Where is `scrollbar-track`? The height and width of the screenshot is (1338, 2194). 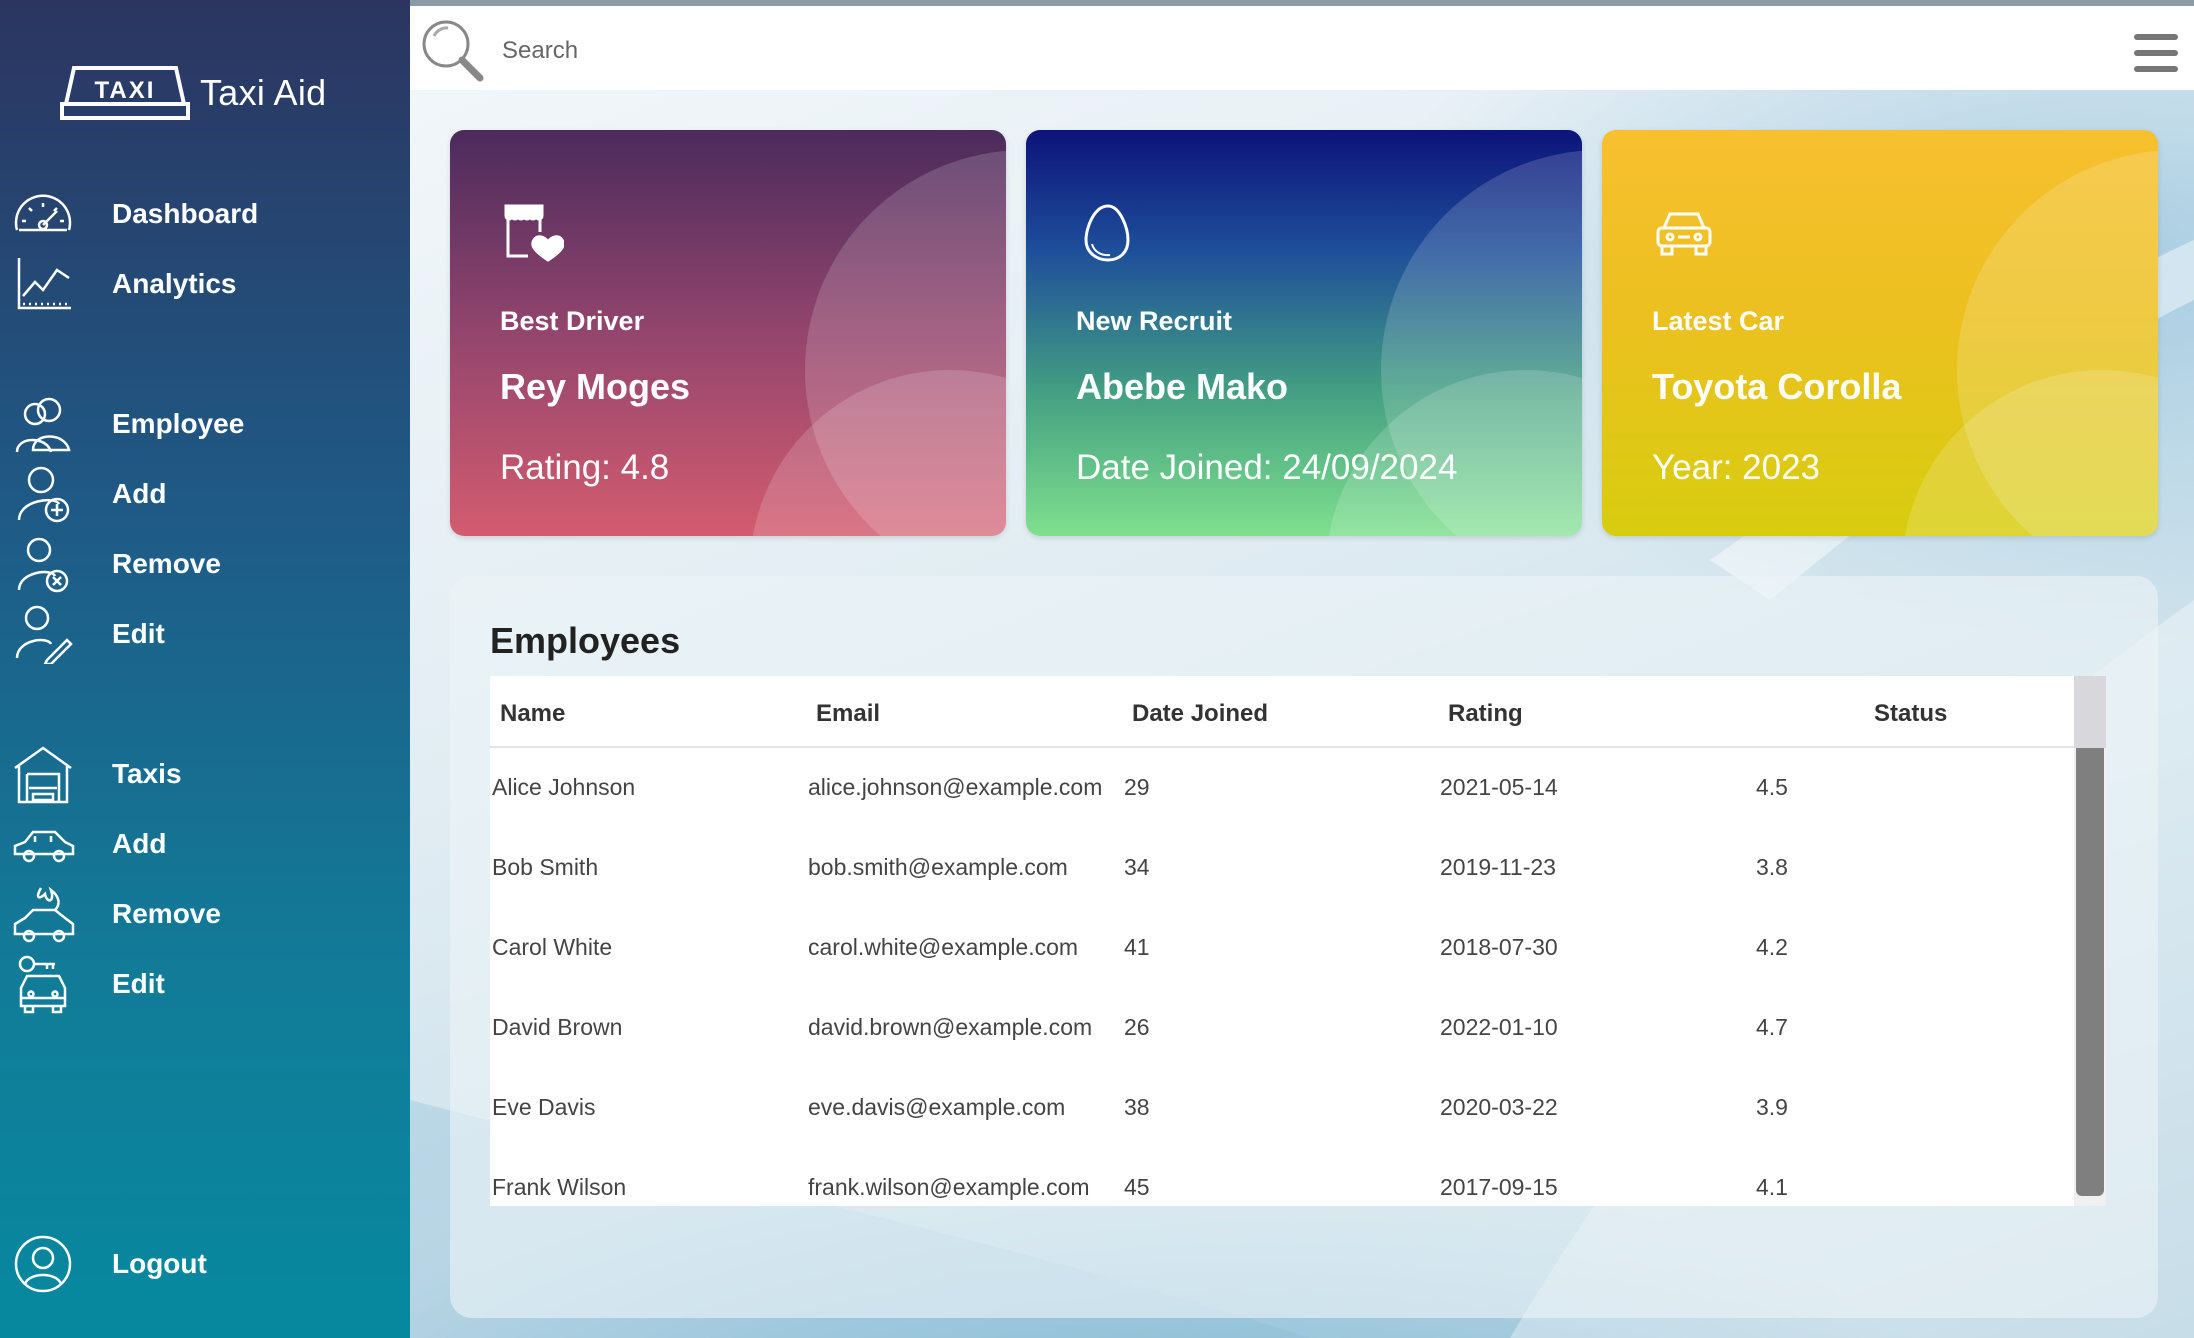 scrollbar-track is located at coordinates (2090, 712).